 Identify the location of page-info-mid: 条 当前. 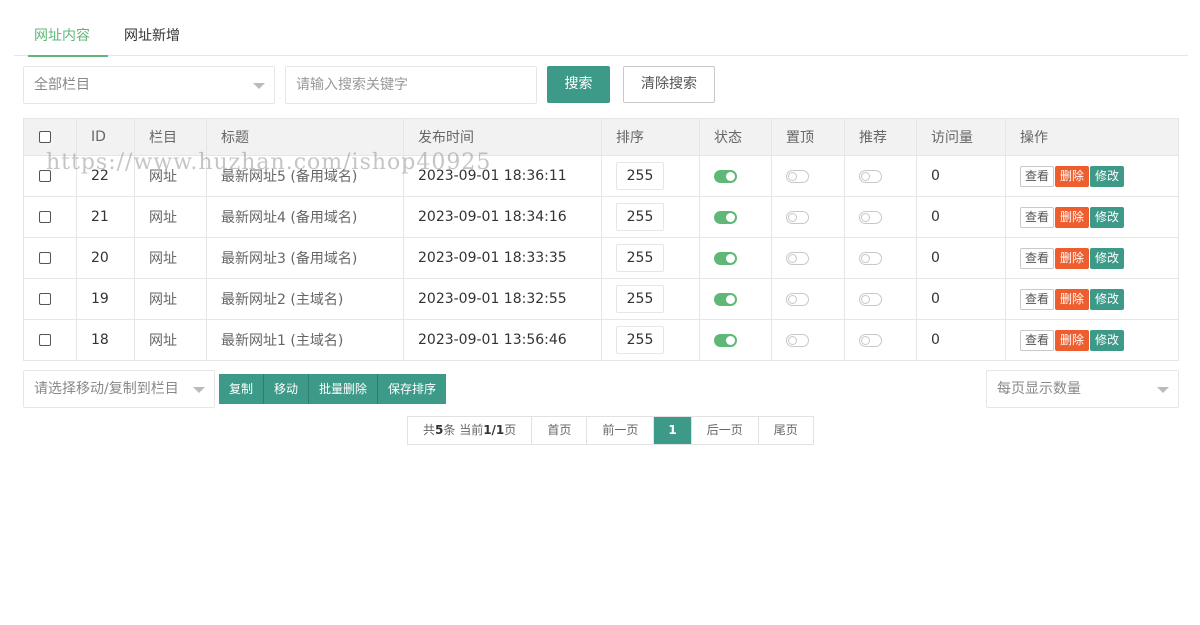
(463, 430).